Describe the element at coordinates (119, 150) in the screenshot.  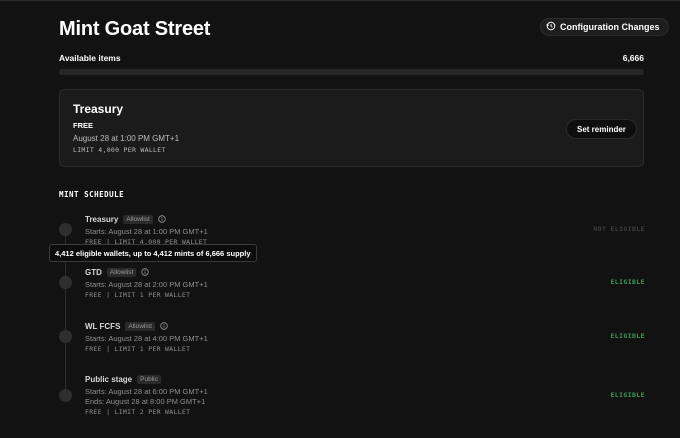
I see `current-stage-limit: LIMIT 4,000 PER WALLET` at that location.